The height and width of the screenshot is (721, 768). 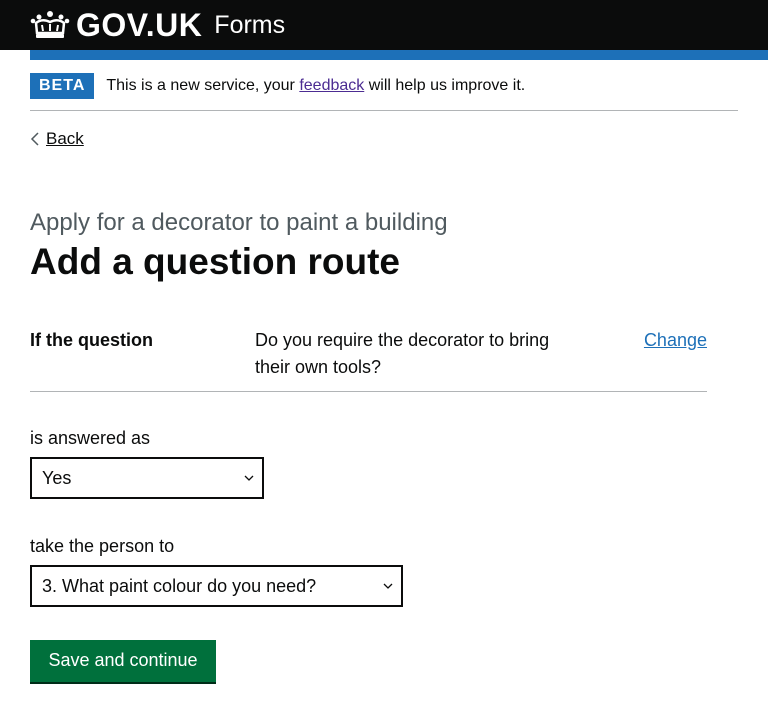 I want to click on beta-tag: BETA, so click(x=62, y=86).